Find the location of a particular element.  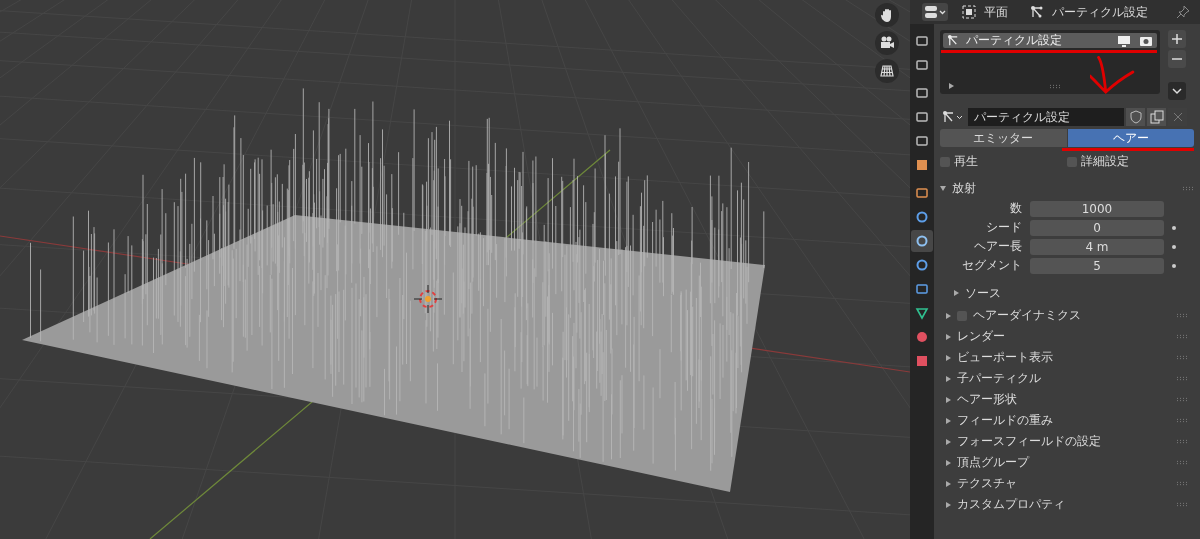

duplicate-icon is located at coordinates (1156, 117).